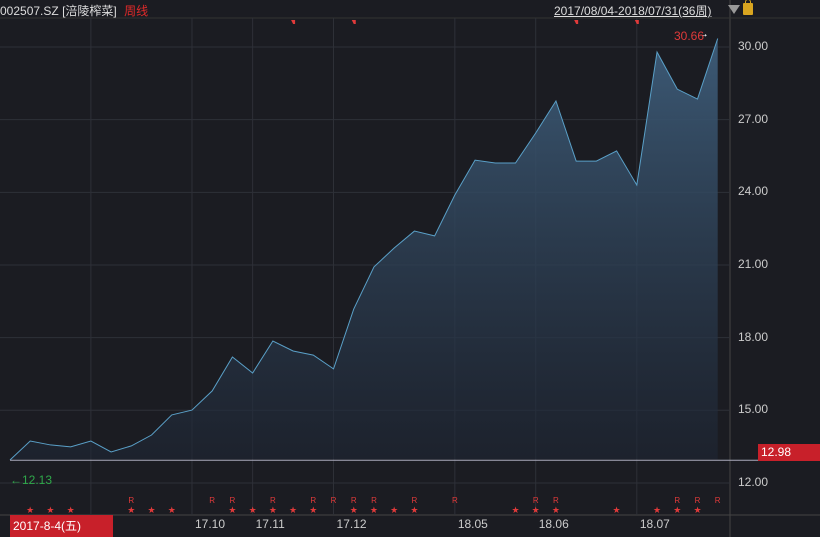 This screenshot has width=820, height=537. I want to click on x-tick-label: 17.10, so click(209, 524).